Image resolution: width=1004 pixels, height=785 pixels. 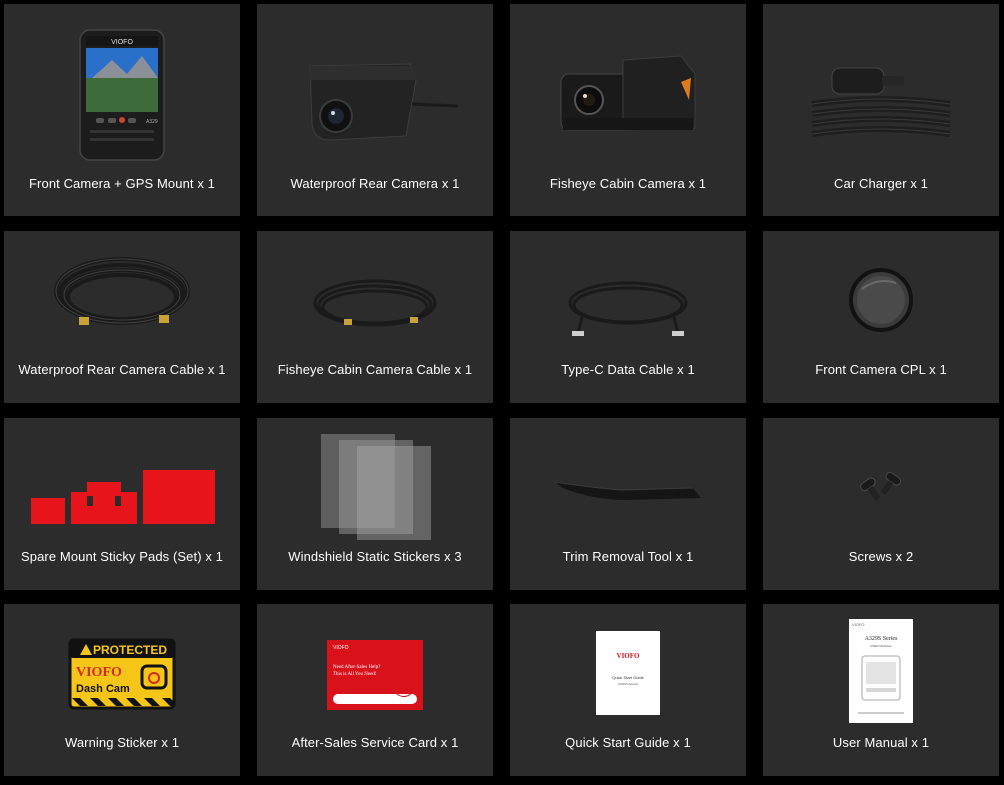 I want to click on item-trim-tool: Trim Removal Tool x 1, so click(x=628, y=504).